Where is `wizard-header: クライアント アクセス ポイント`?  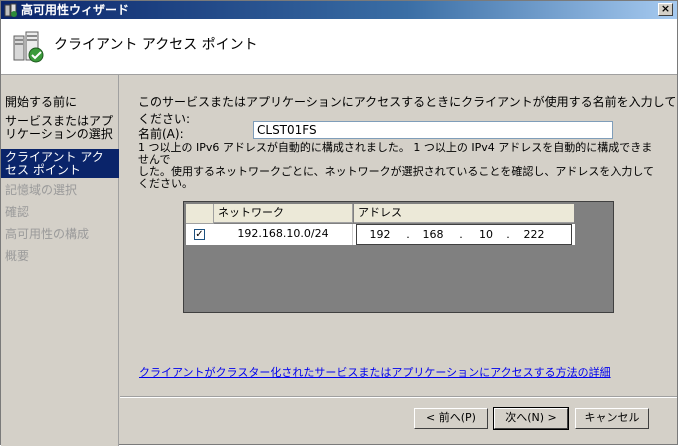
wizard-header: クライアント アクセス ポイント is located at coordinates (339, 47).